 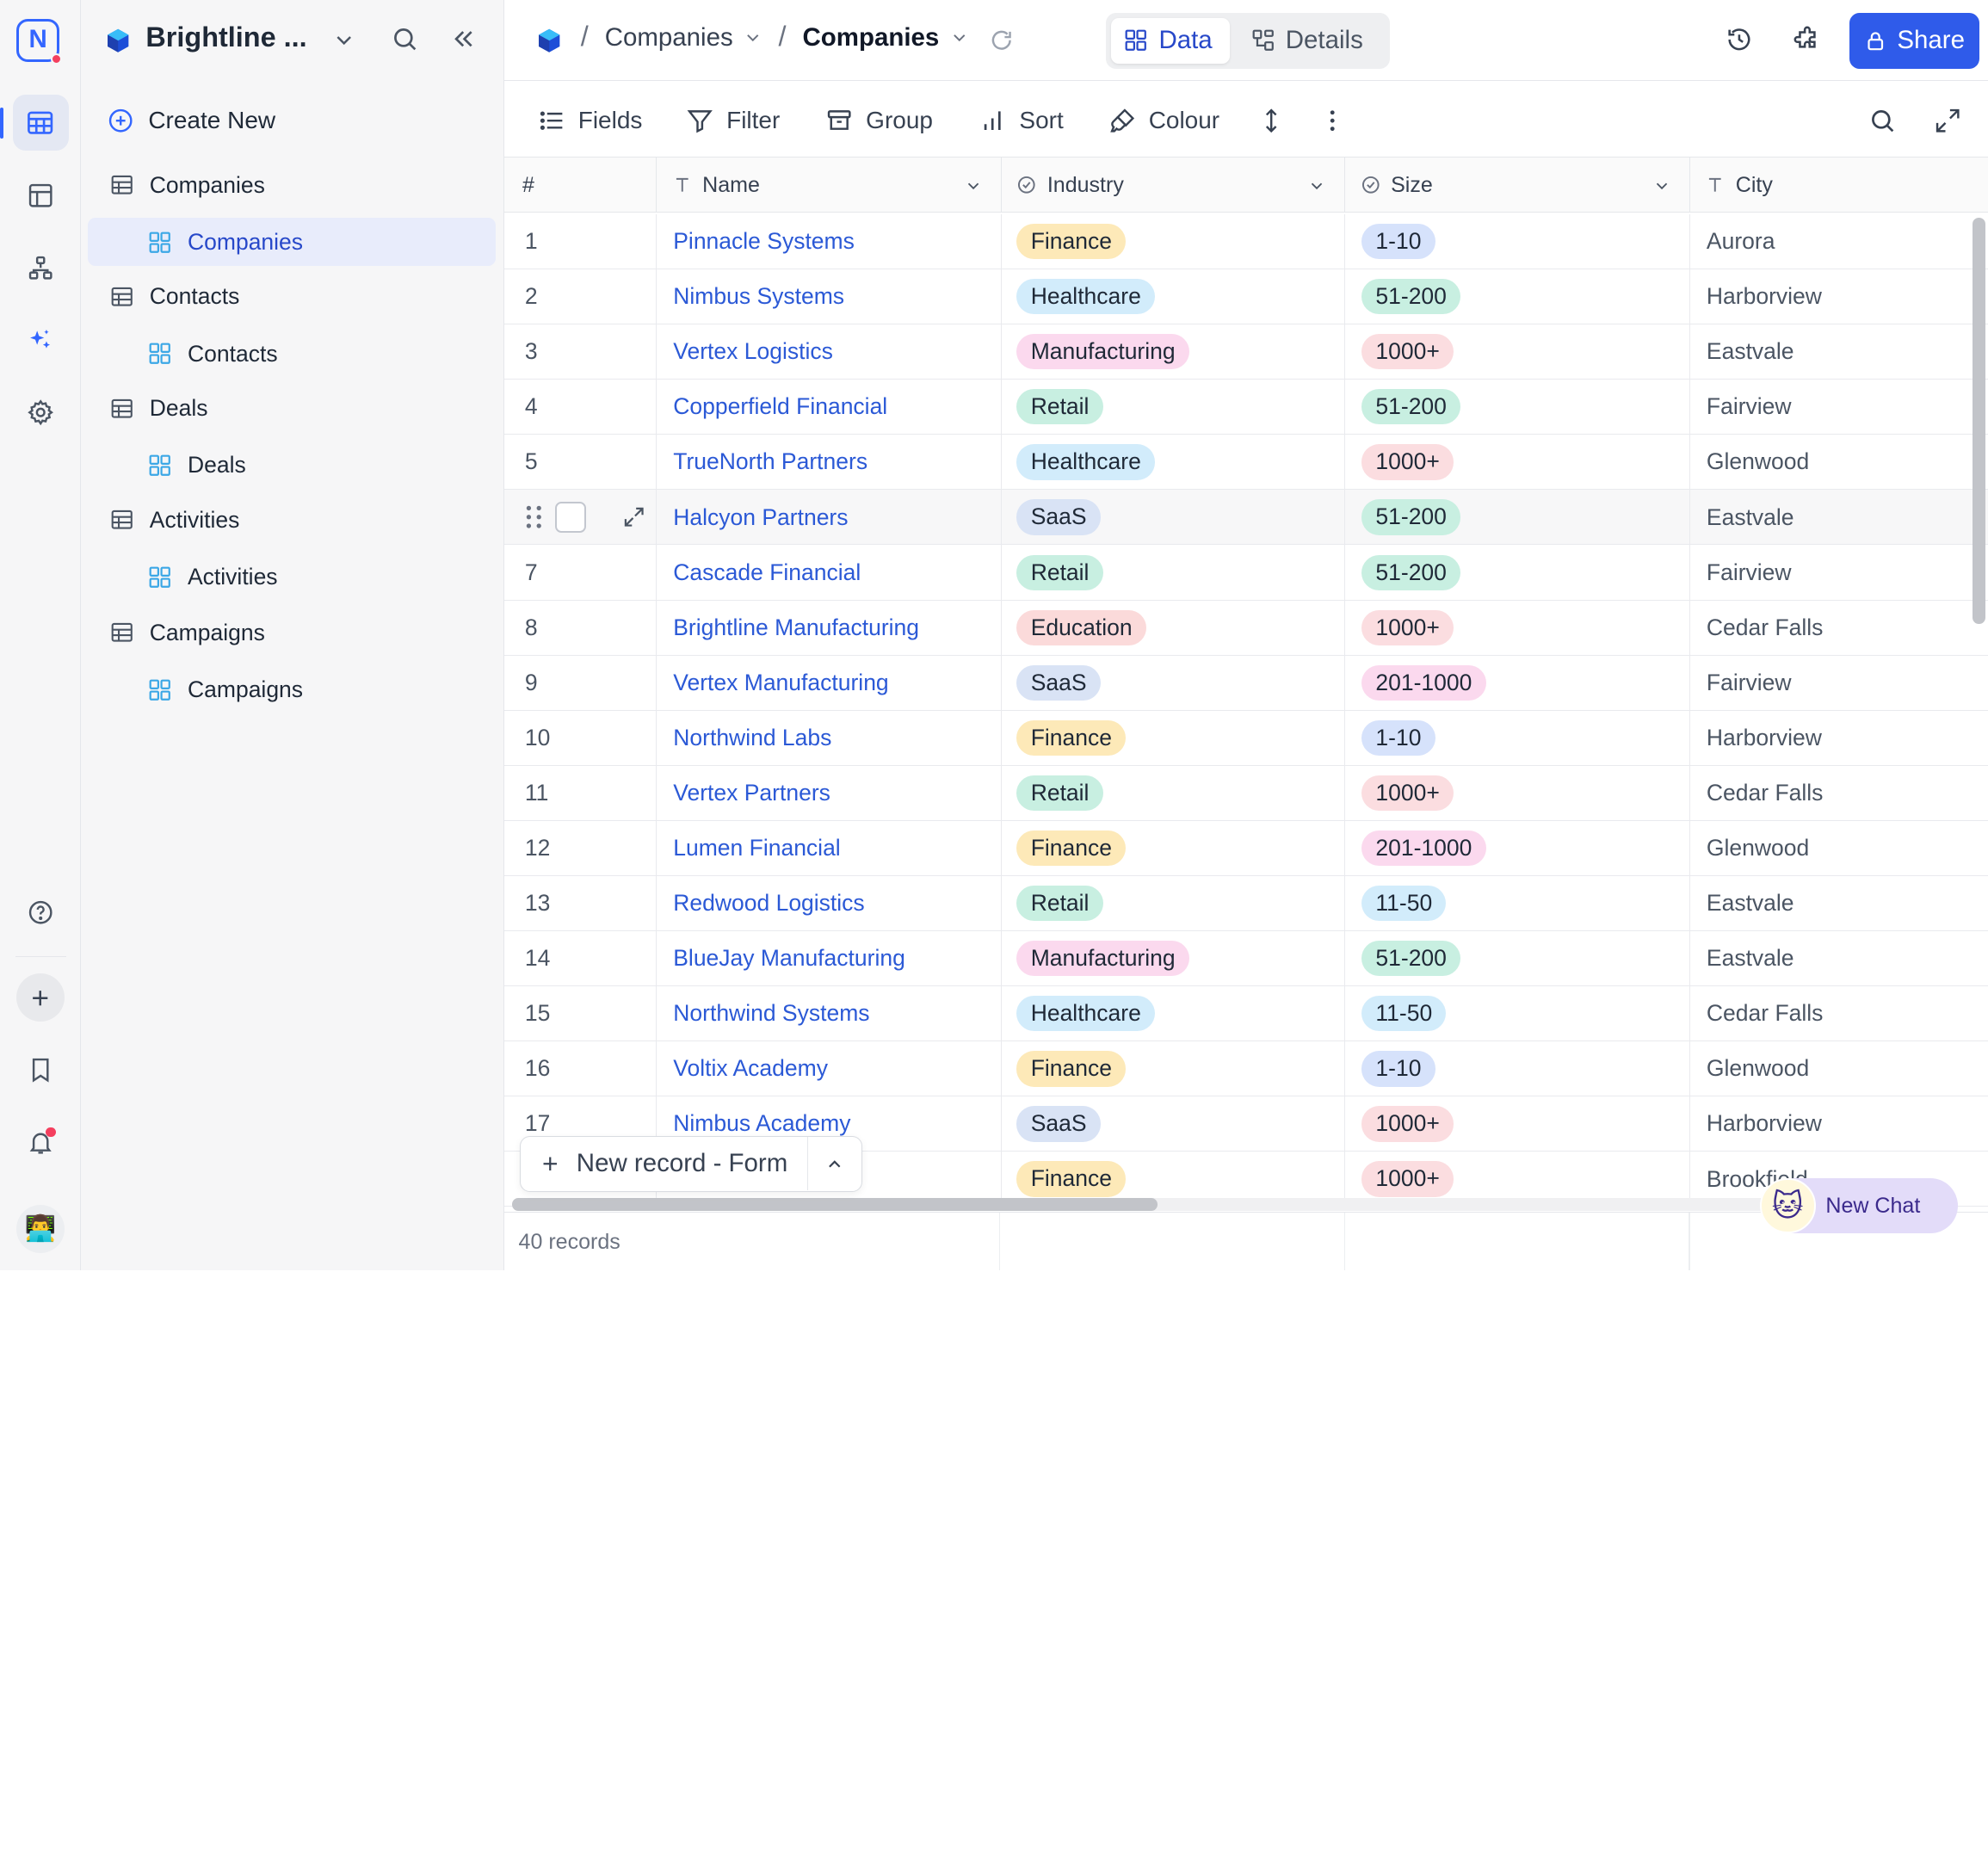 I want to click on column-header-name: Name, so click(x=829, y=185).